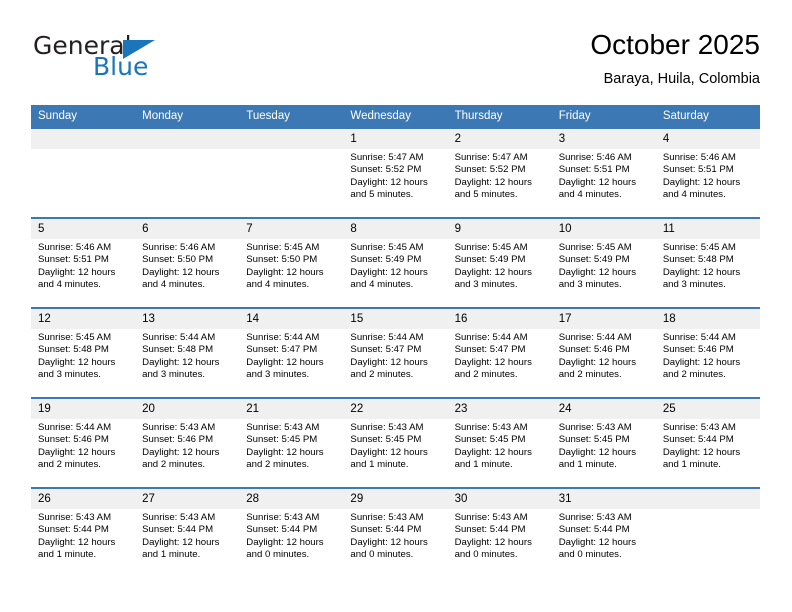  Describe the element at coordinates (493, 278) in the screenshot. I see `daylight-text: Daylight: 12 hours and 3 minutes.` at that location.